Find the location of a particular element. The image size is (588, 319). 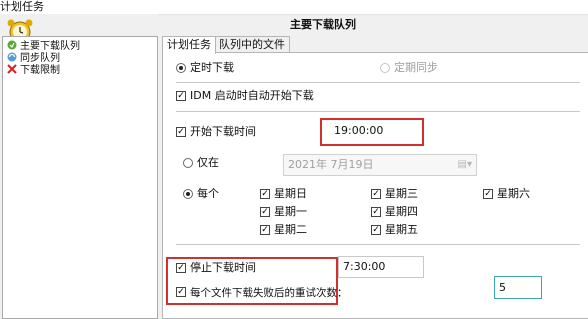

tree-item-sync-queue: 同步队列 is located at coordinates (33, 58).